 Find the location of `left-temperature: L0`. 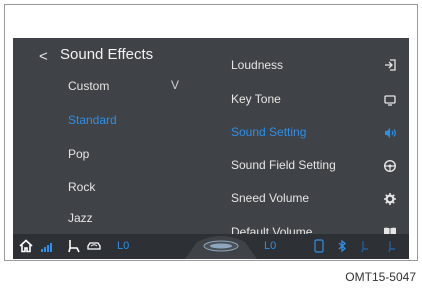

left-temperature: L0 is located at coordinates (123, 246).